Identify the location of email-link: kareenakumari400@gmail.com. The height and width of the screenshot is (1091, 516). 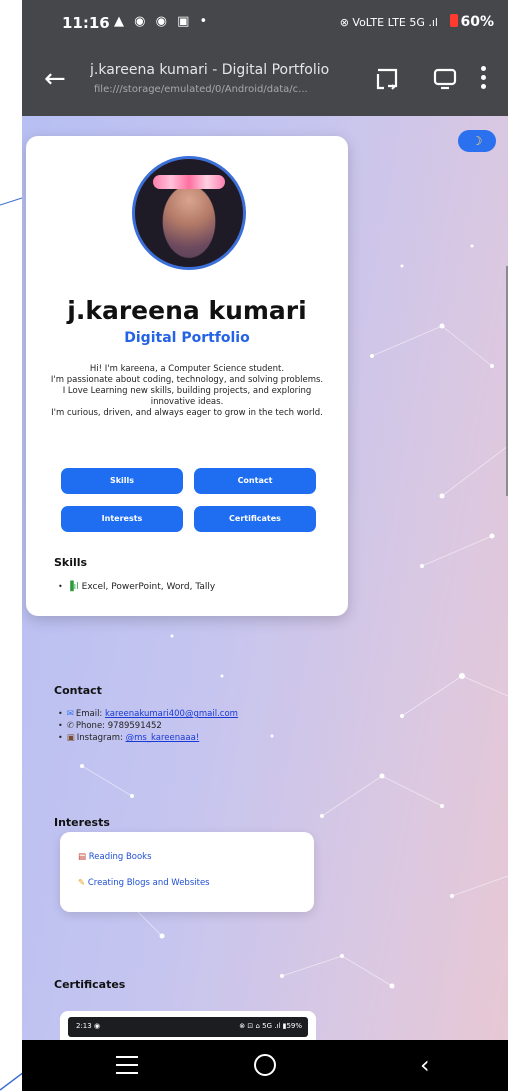
(171, 714).